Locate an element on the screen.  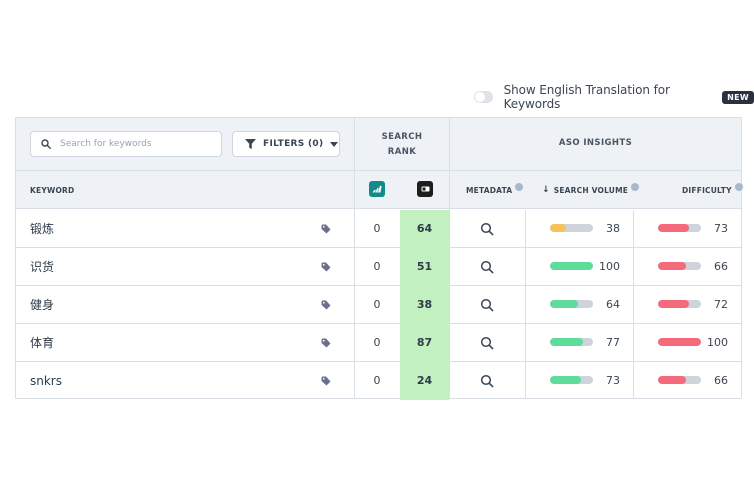
rank-nike-value: 87 is located at coordinates (424, 343).